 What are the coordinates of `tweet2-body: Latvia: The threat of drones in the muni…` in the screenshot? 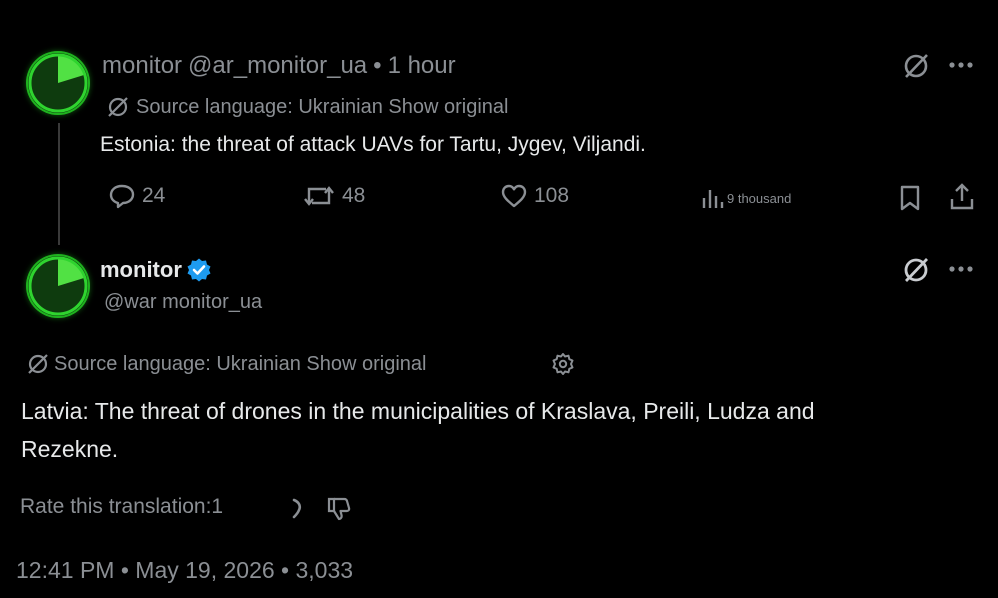 It's located at (418, 430).